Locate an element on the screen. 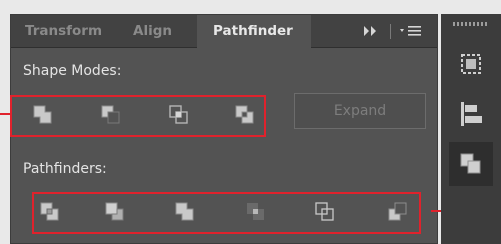 Image resolution: width=501 pixels, height=244 pixels. panel-menu-icon is located at coordinates (411, 31).